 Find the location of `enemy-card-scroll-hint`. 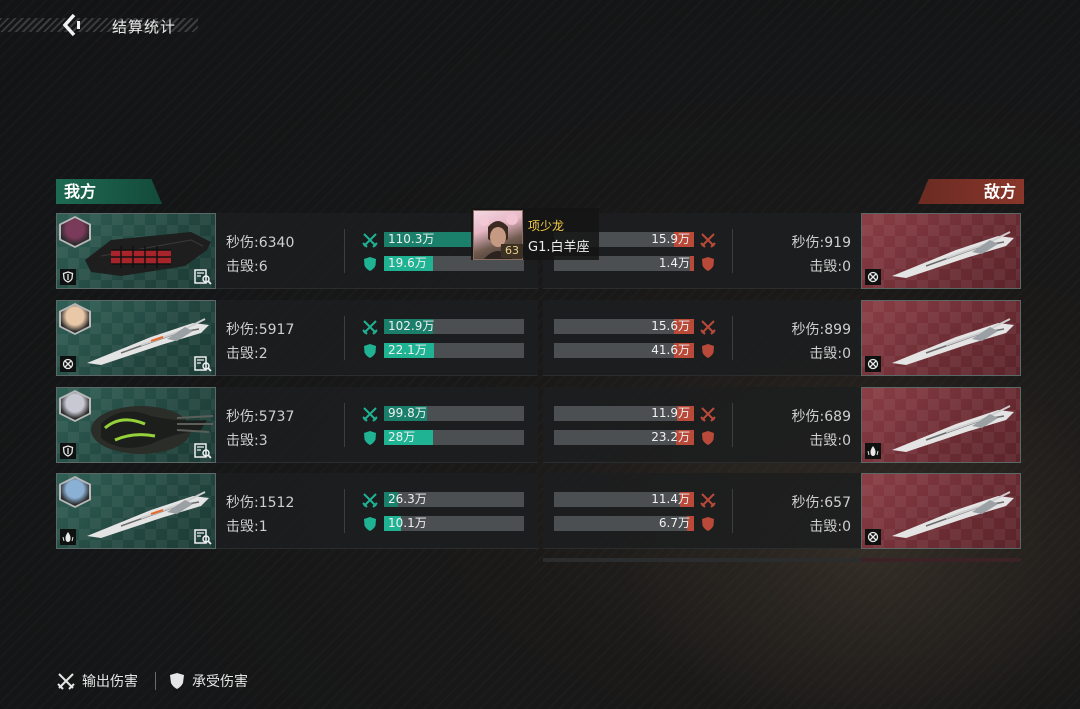

enemy-card-scroll-hint is located at coordinates (941, 560).